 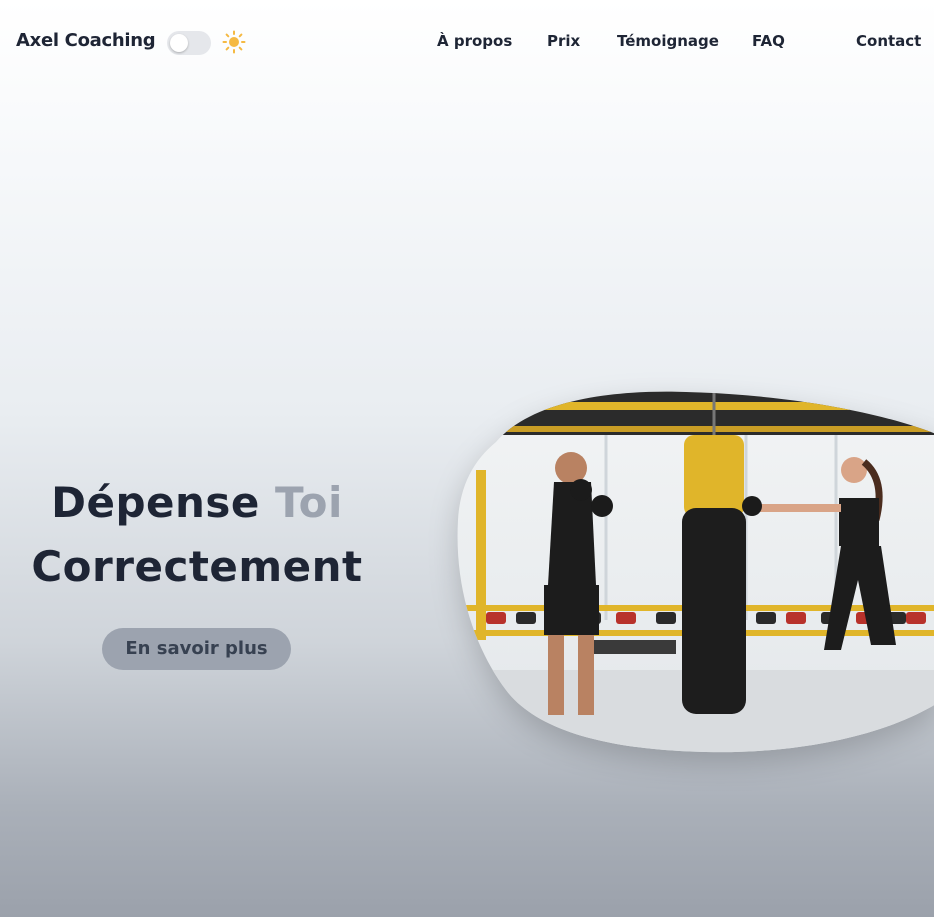 I want to click on hero-title-word-depense: Dépense, so click(x=155, y=502).